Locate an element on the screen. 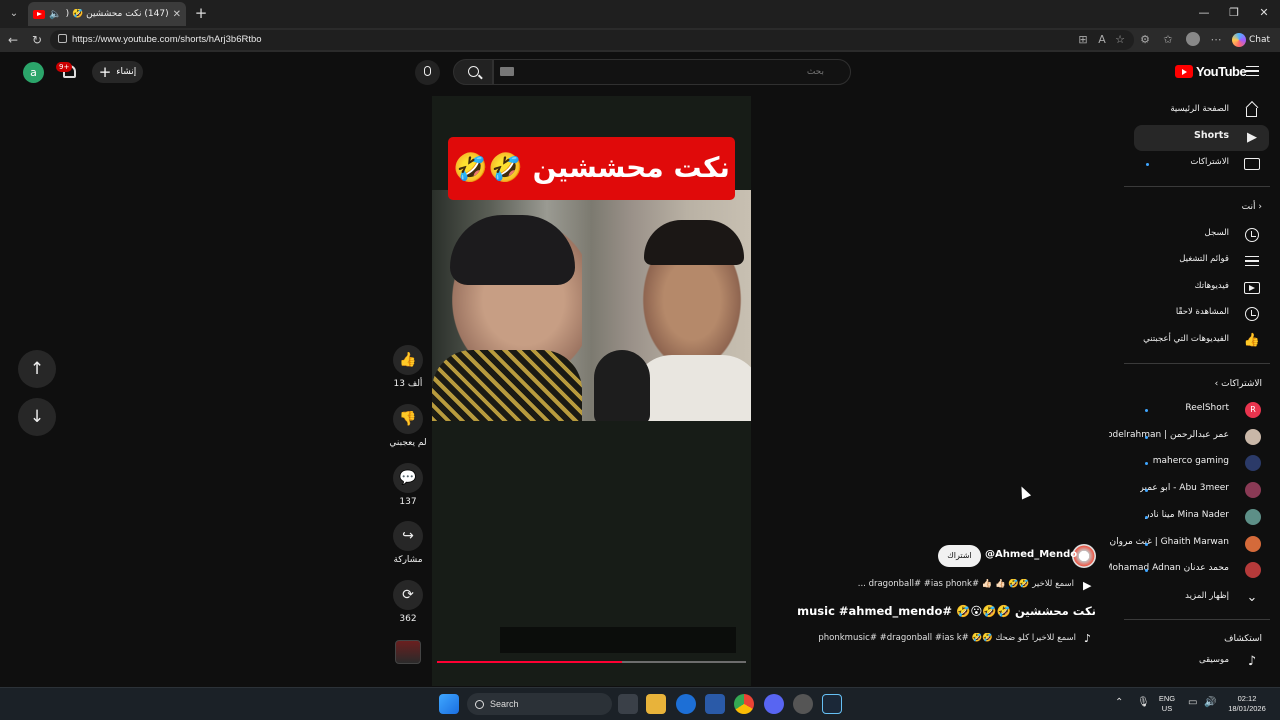 This screenshot has height=720, width=1280. sidebar-item-label: قوائم التشغيل is located at coordinates (1204, 259).